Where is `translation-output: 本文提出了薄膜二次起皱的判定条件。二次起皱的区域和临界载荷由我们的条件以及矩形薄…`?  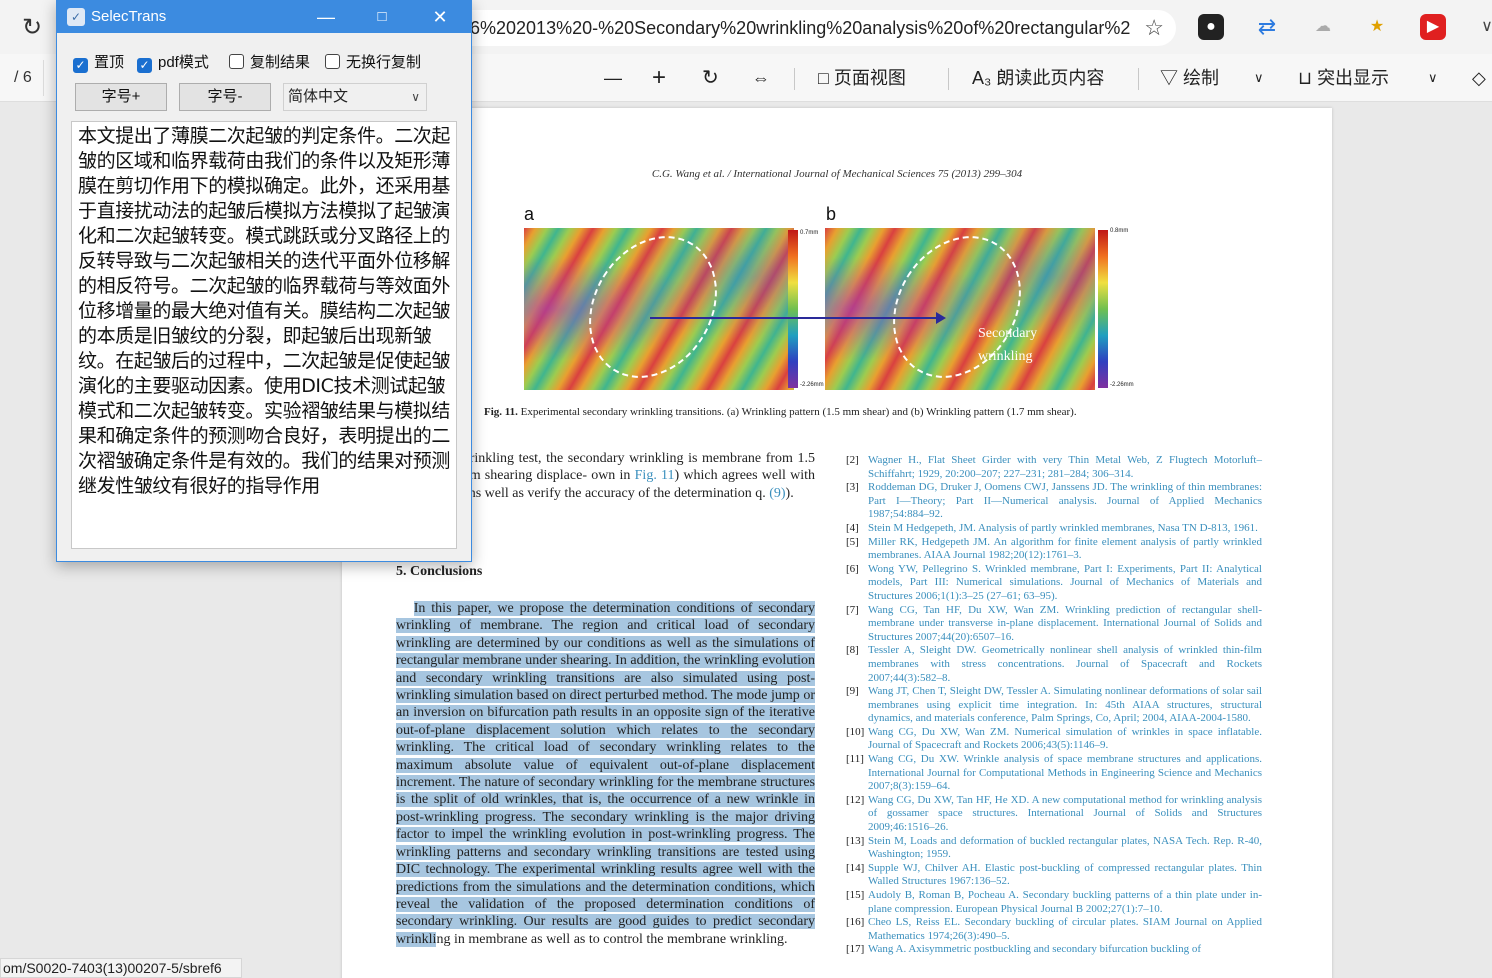 translation-output: 本文提出了薄膜二次起皱的判定条件。二次起皱的区域和临界载荷由我们的条件以及矩形薄… is located at coordinates (264, 335).